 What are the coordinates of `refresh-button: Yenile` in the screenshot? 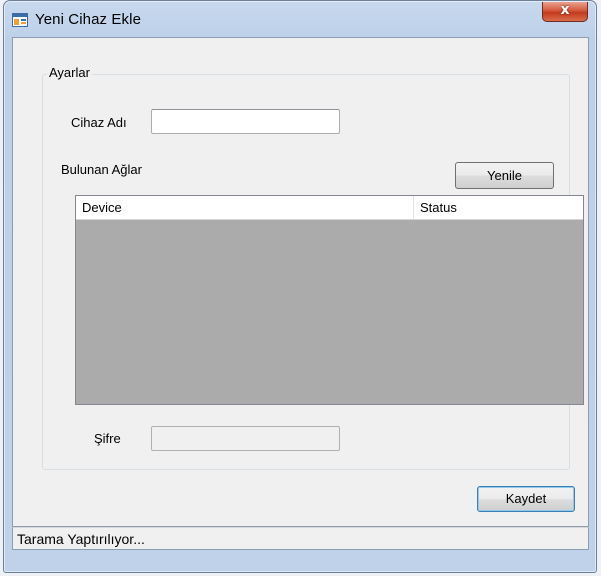 It's located at (504, 175).